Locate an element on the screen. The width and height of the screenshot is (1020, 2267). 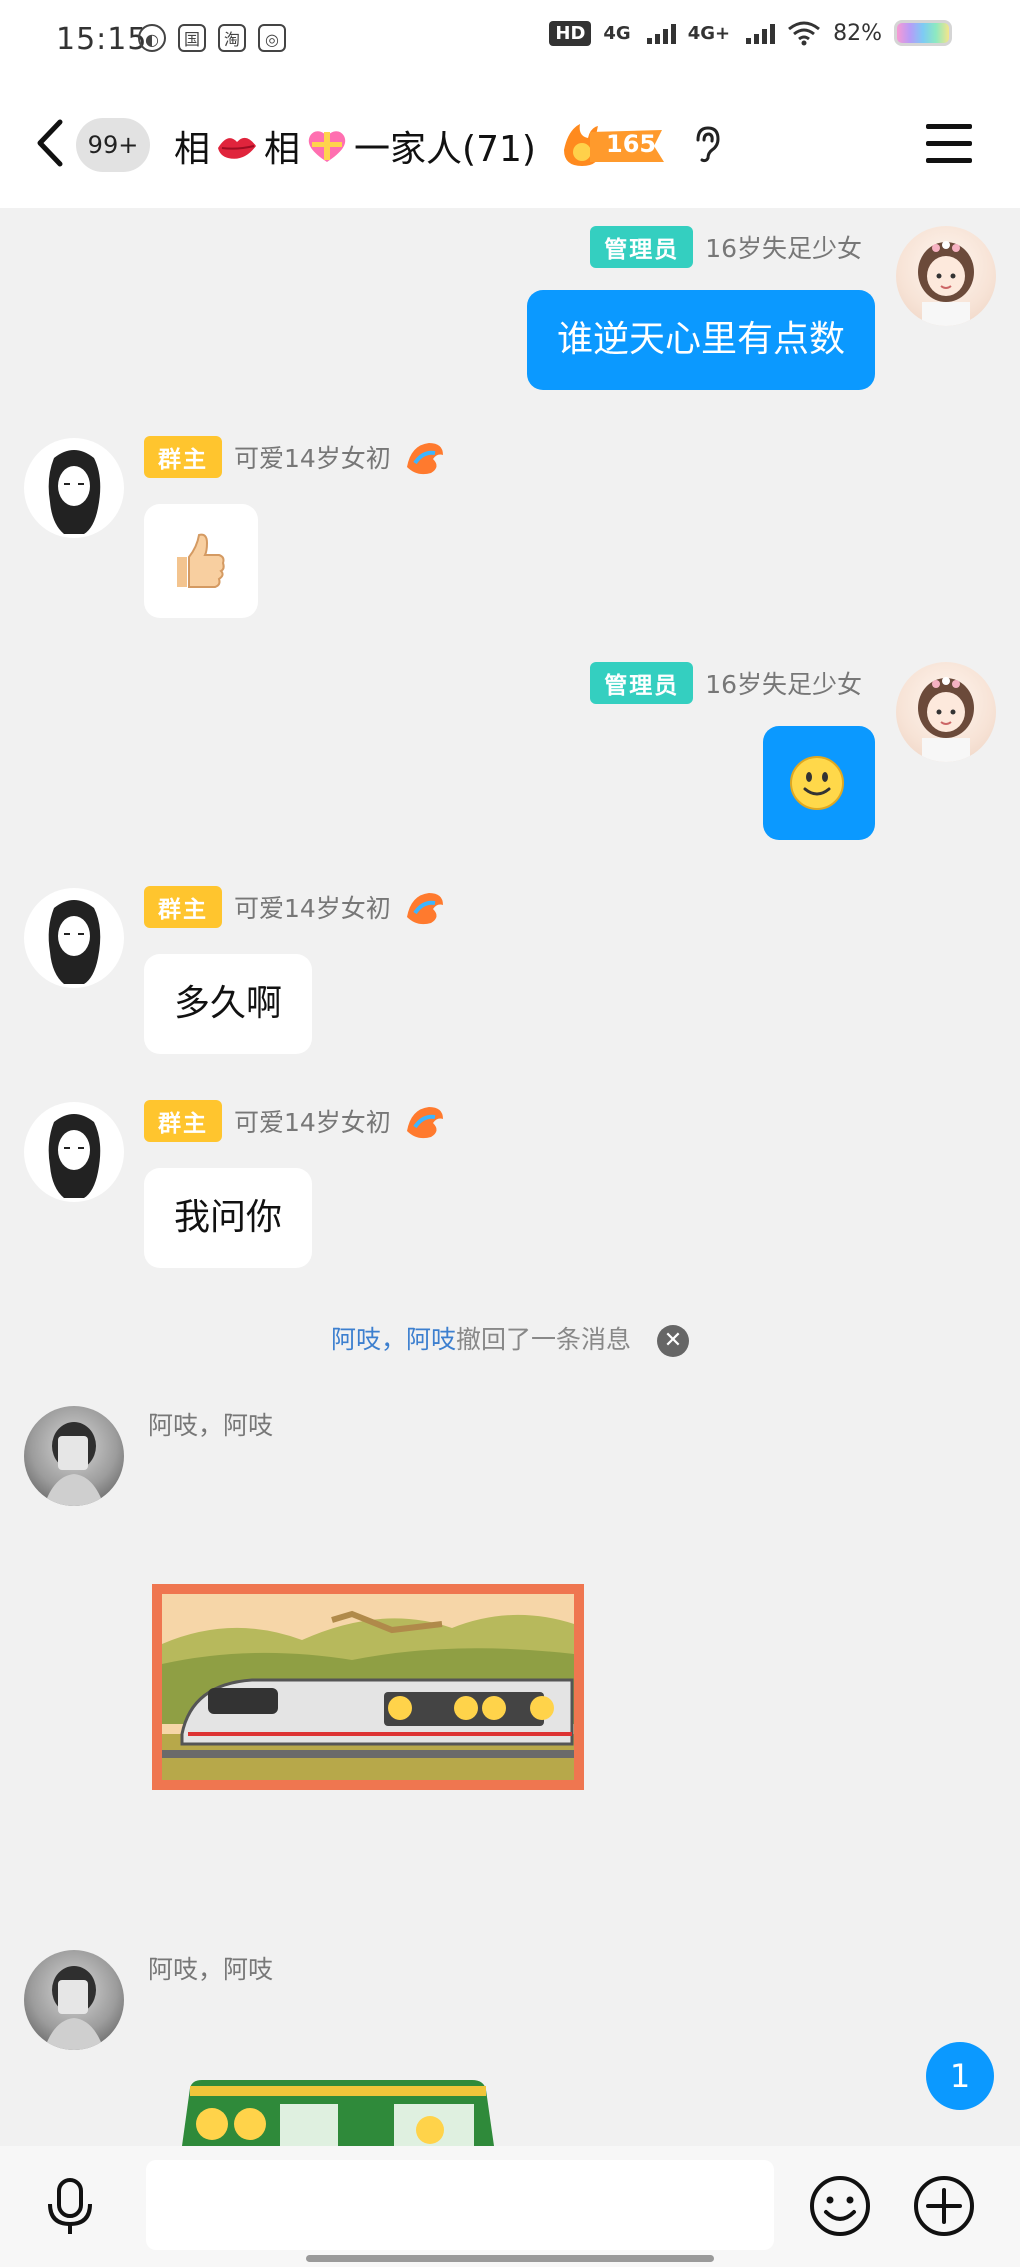
title-part-1: 相 is located at coordinates (192, 149).